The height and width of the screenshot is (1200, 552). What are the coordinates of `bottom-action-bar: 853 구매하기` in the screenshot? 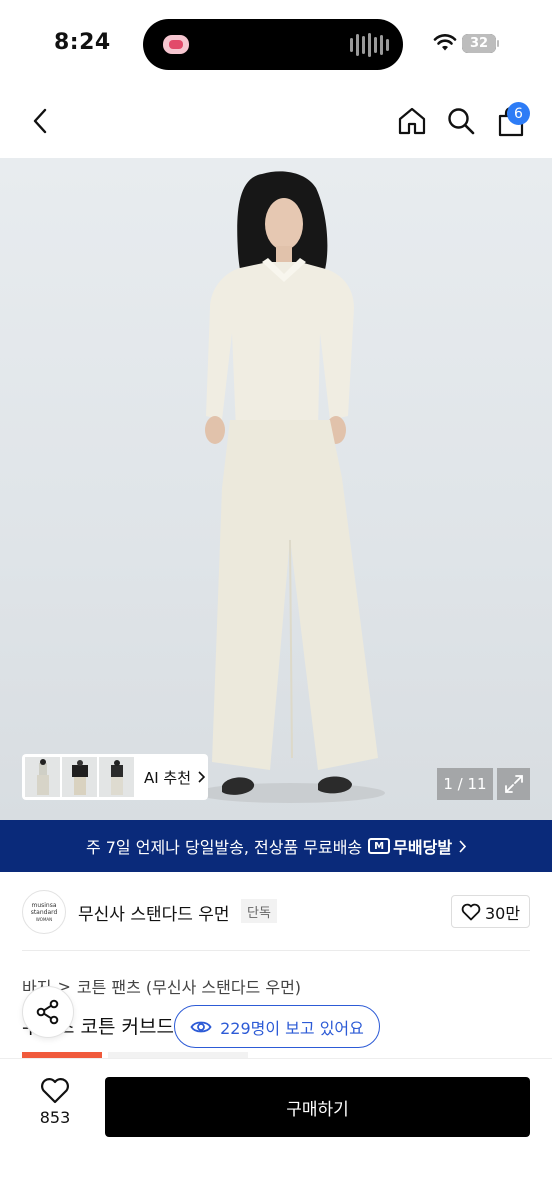 It's located at (276, 1129).